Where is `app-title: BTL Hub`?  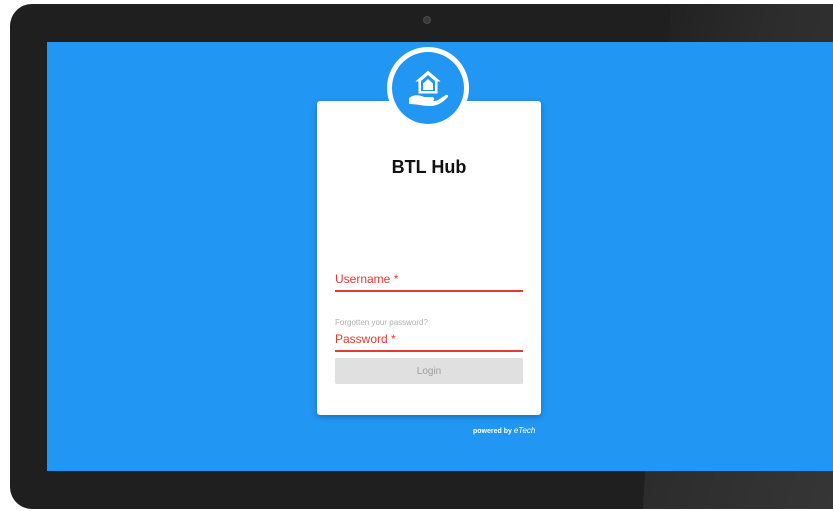
app-title: BTL Hub is located at coordinates (429, 167).